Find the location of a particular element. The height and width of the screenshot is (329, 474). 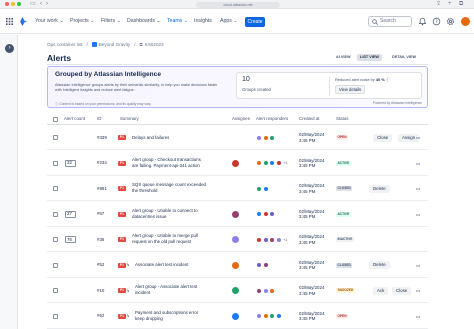

alert-id: #57 is located at coordinates (100, 214).